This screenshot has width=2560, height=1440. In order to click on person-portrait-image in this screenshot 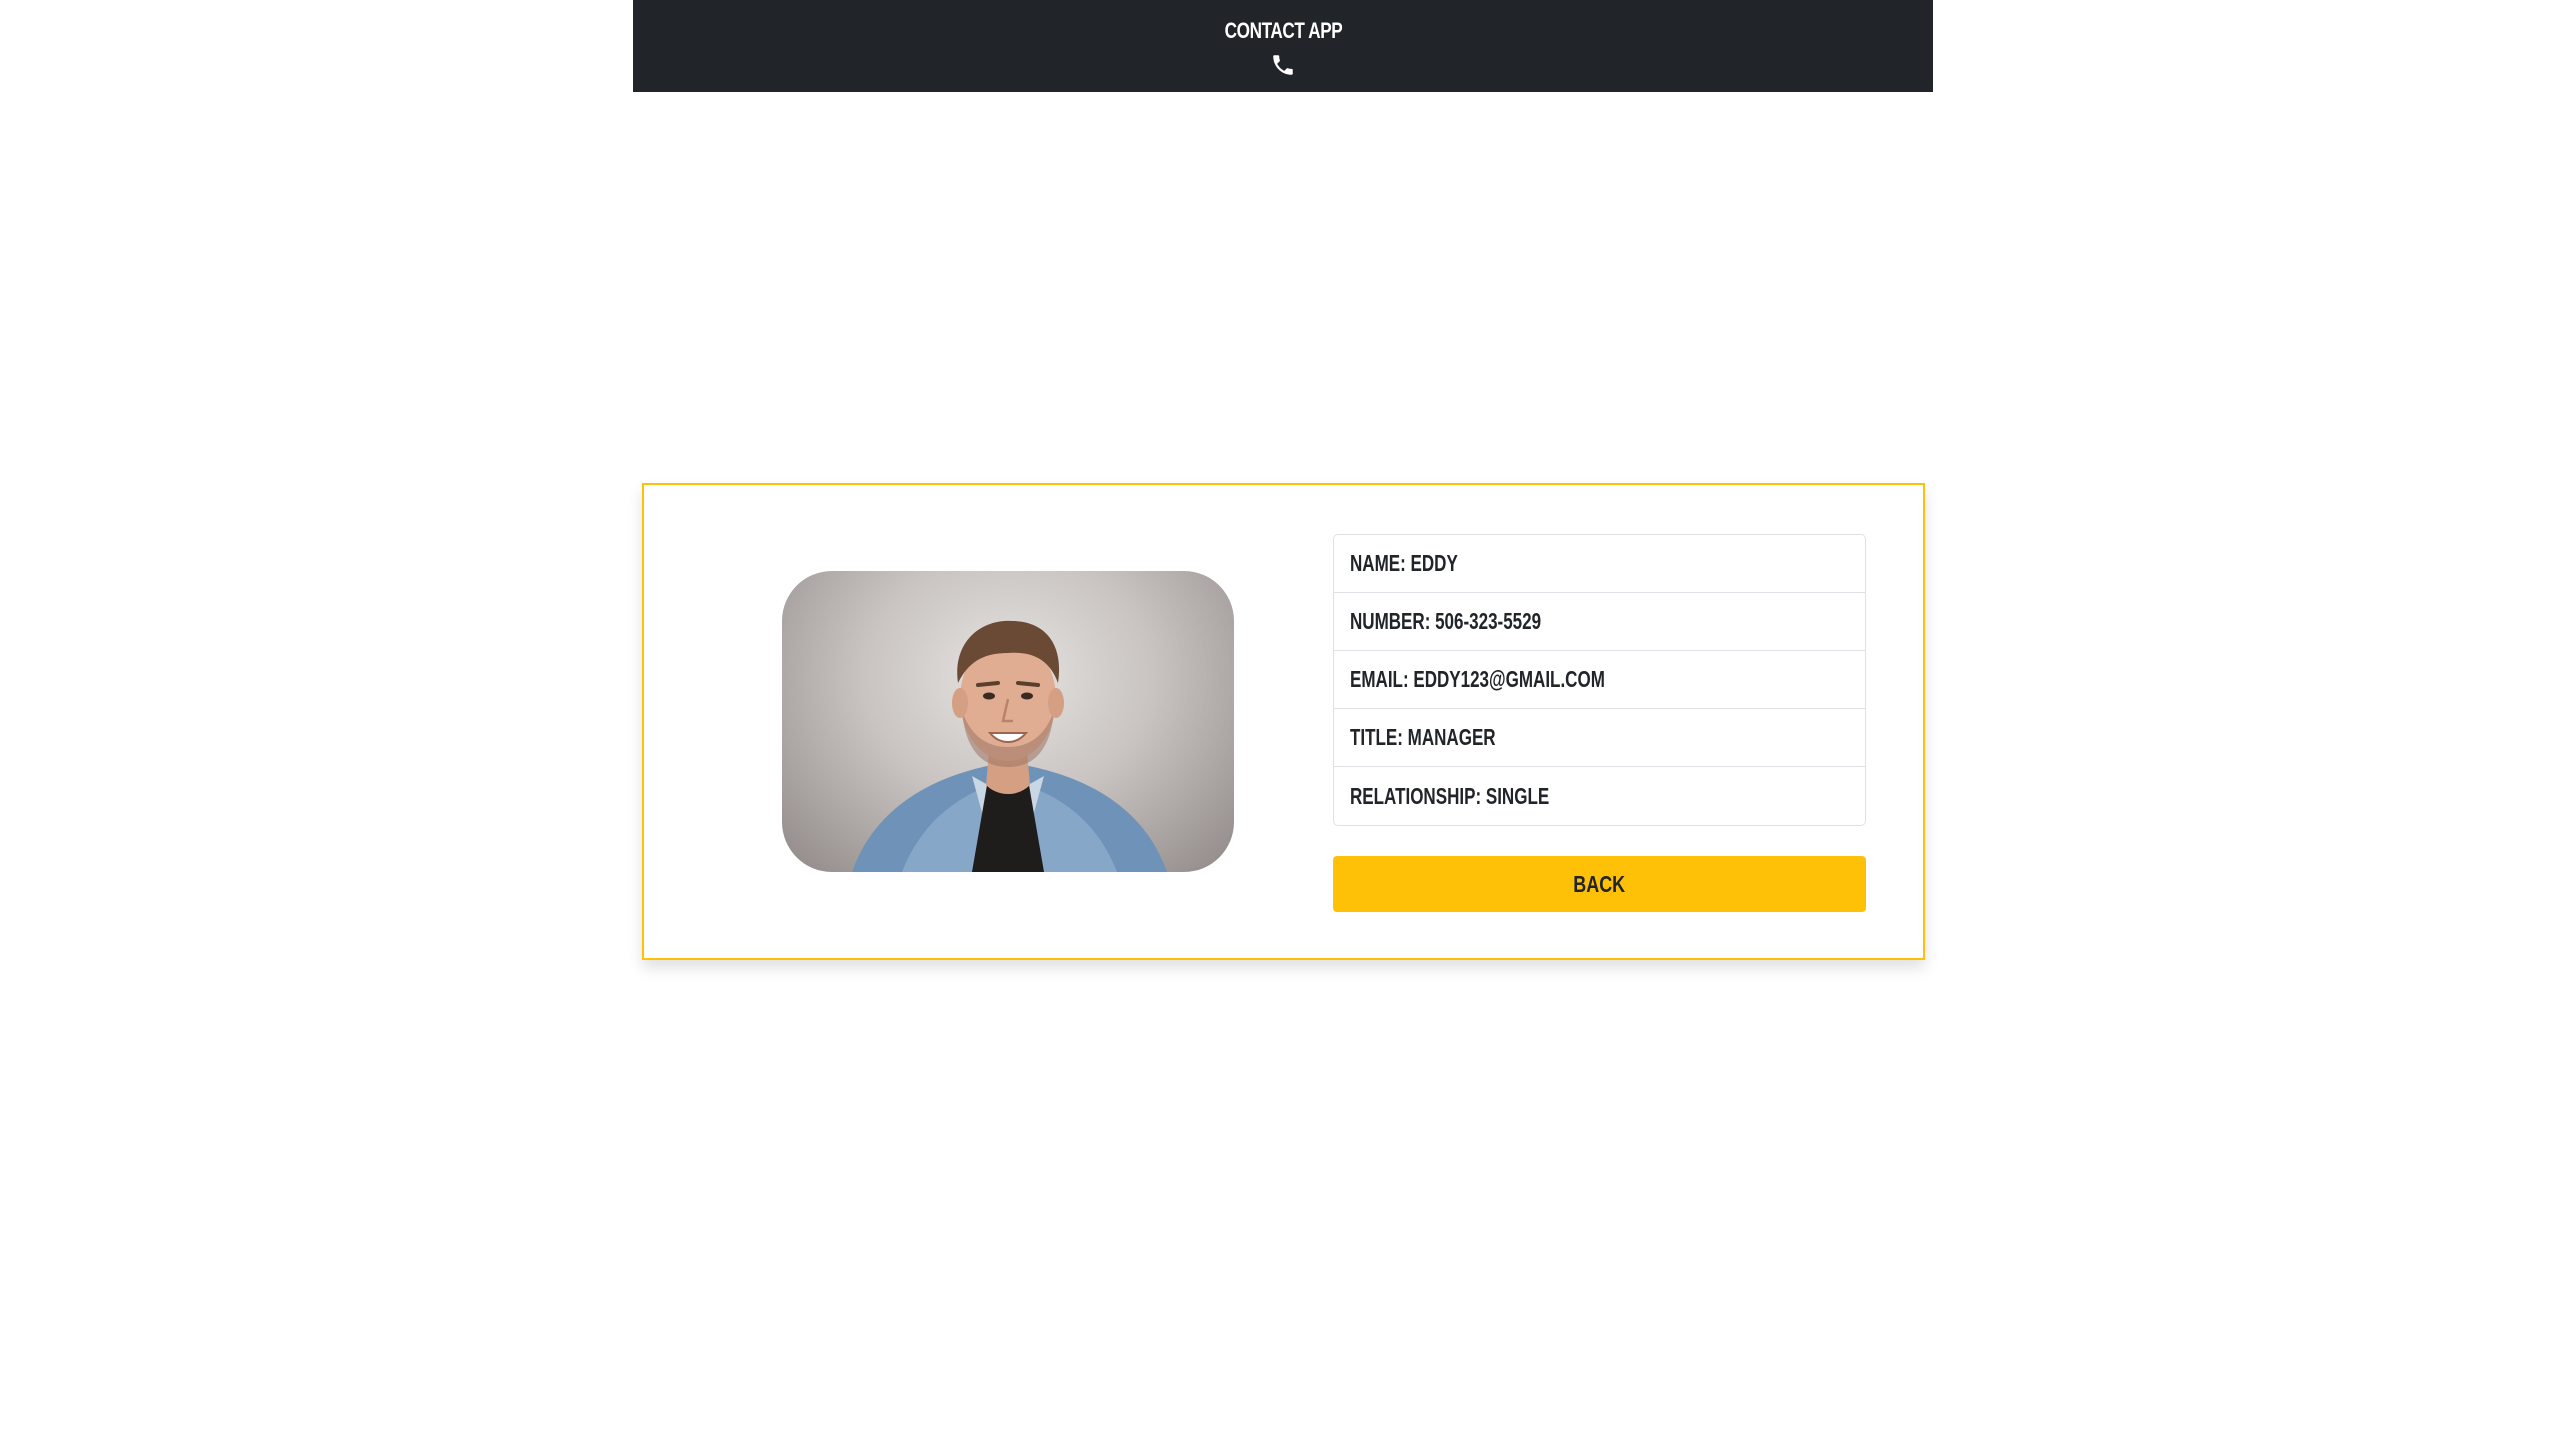, I will do `click(1009, 746)`.